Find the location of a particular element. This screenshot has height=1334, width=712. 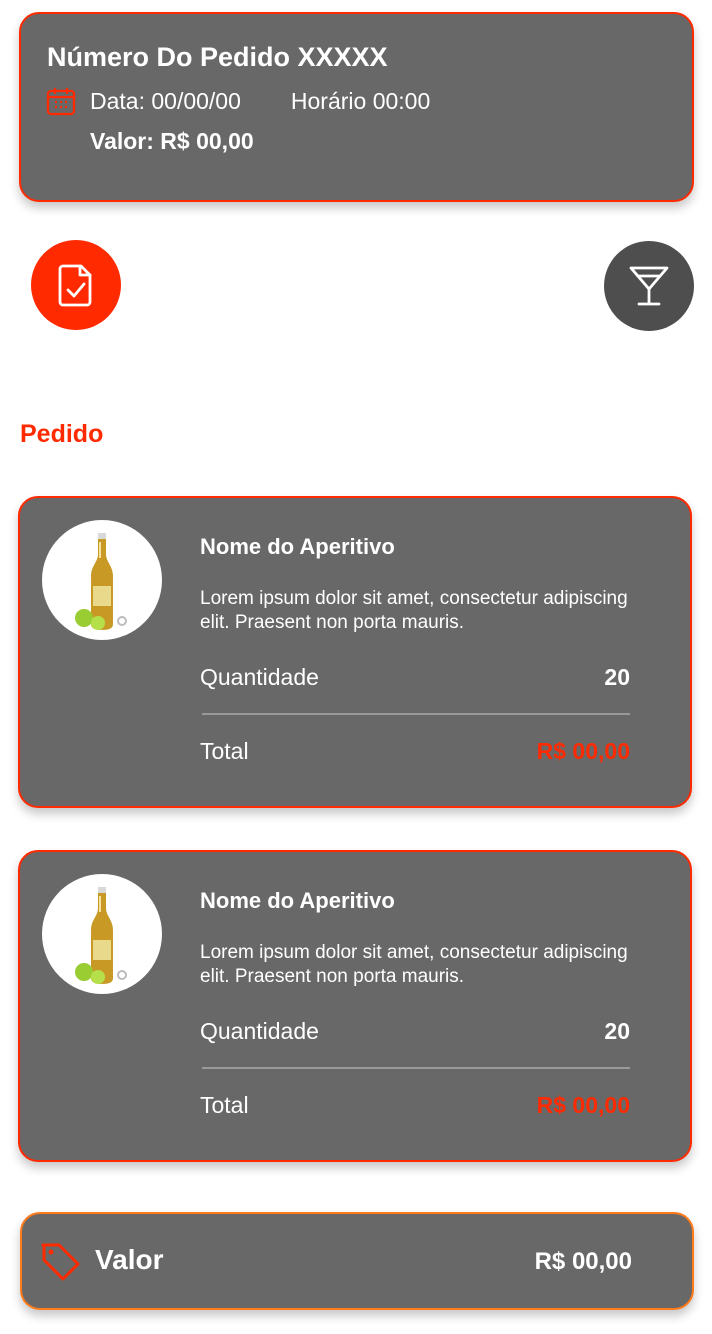

cocktail-glass-icon is located at coordinates (649, 286).